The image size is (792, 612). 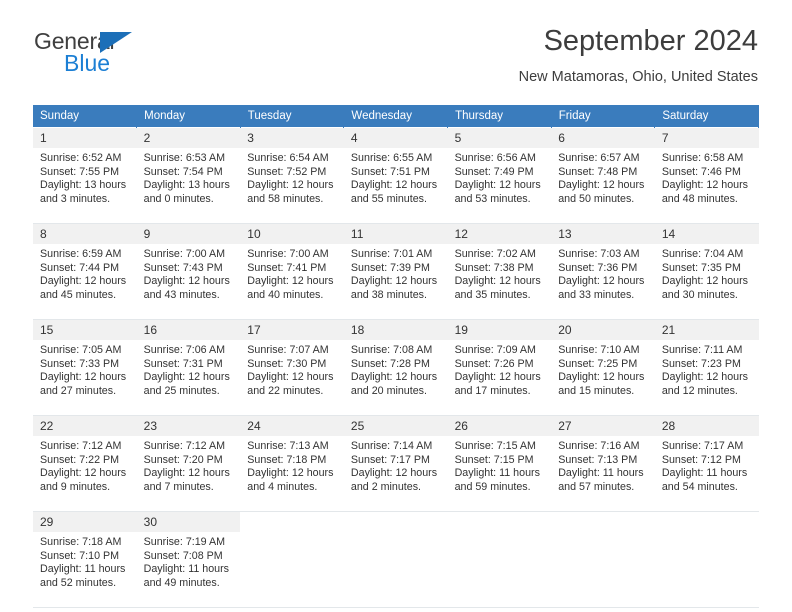 What do you see at coordinates (701, 459) in the screenshot?
I see `day-sunset-text: Sunset: 7:12 PM` at bounding box center [701, 459].